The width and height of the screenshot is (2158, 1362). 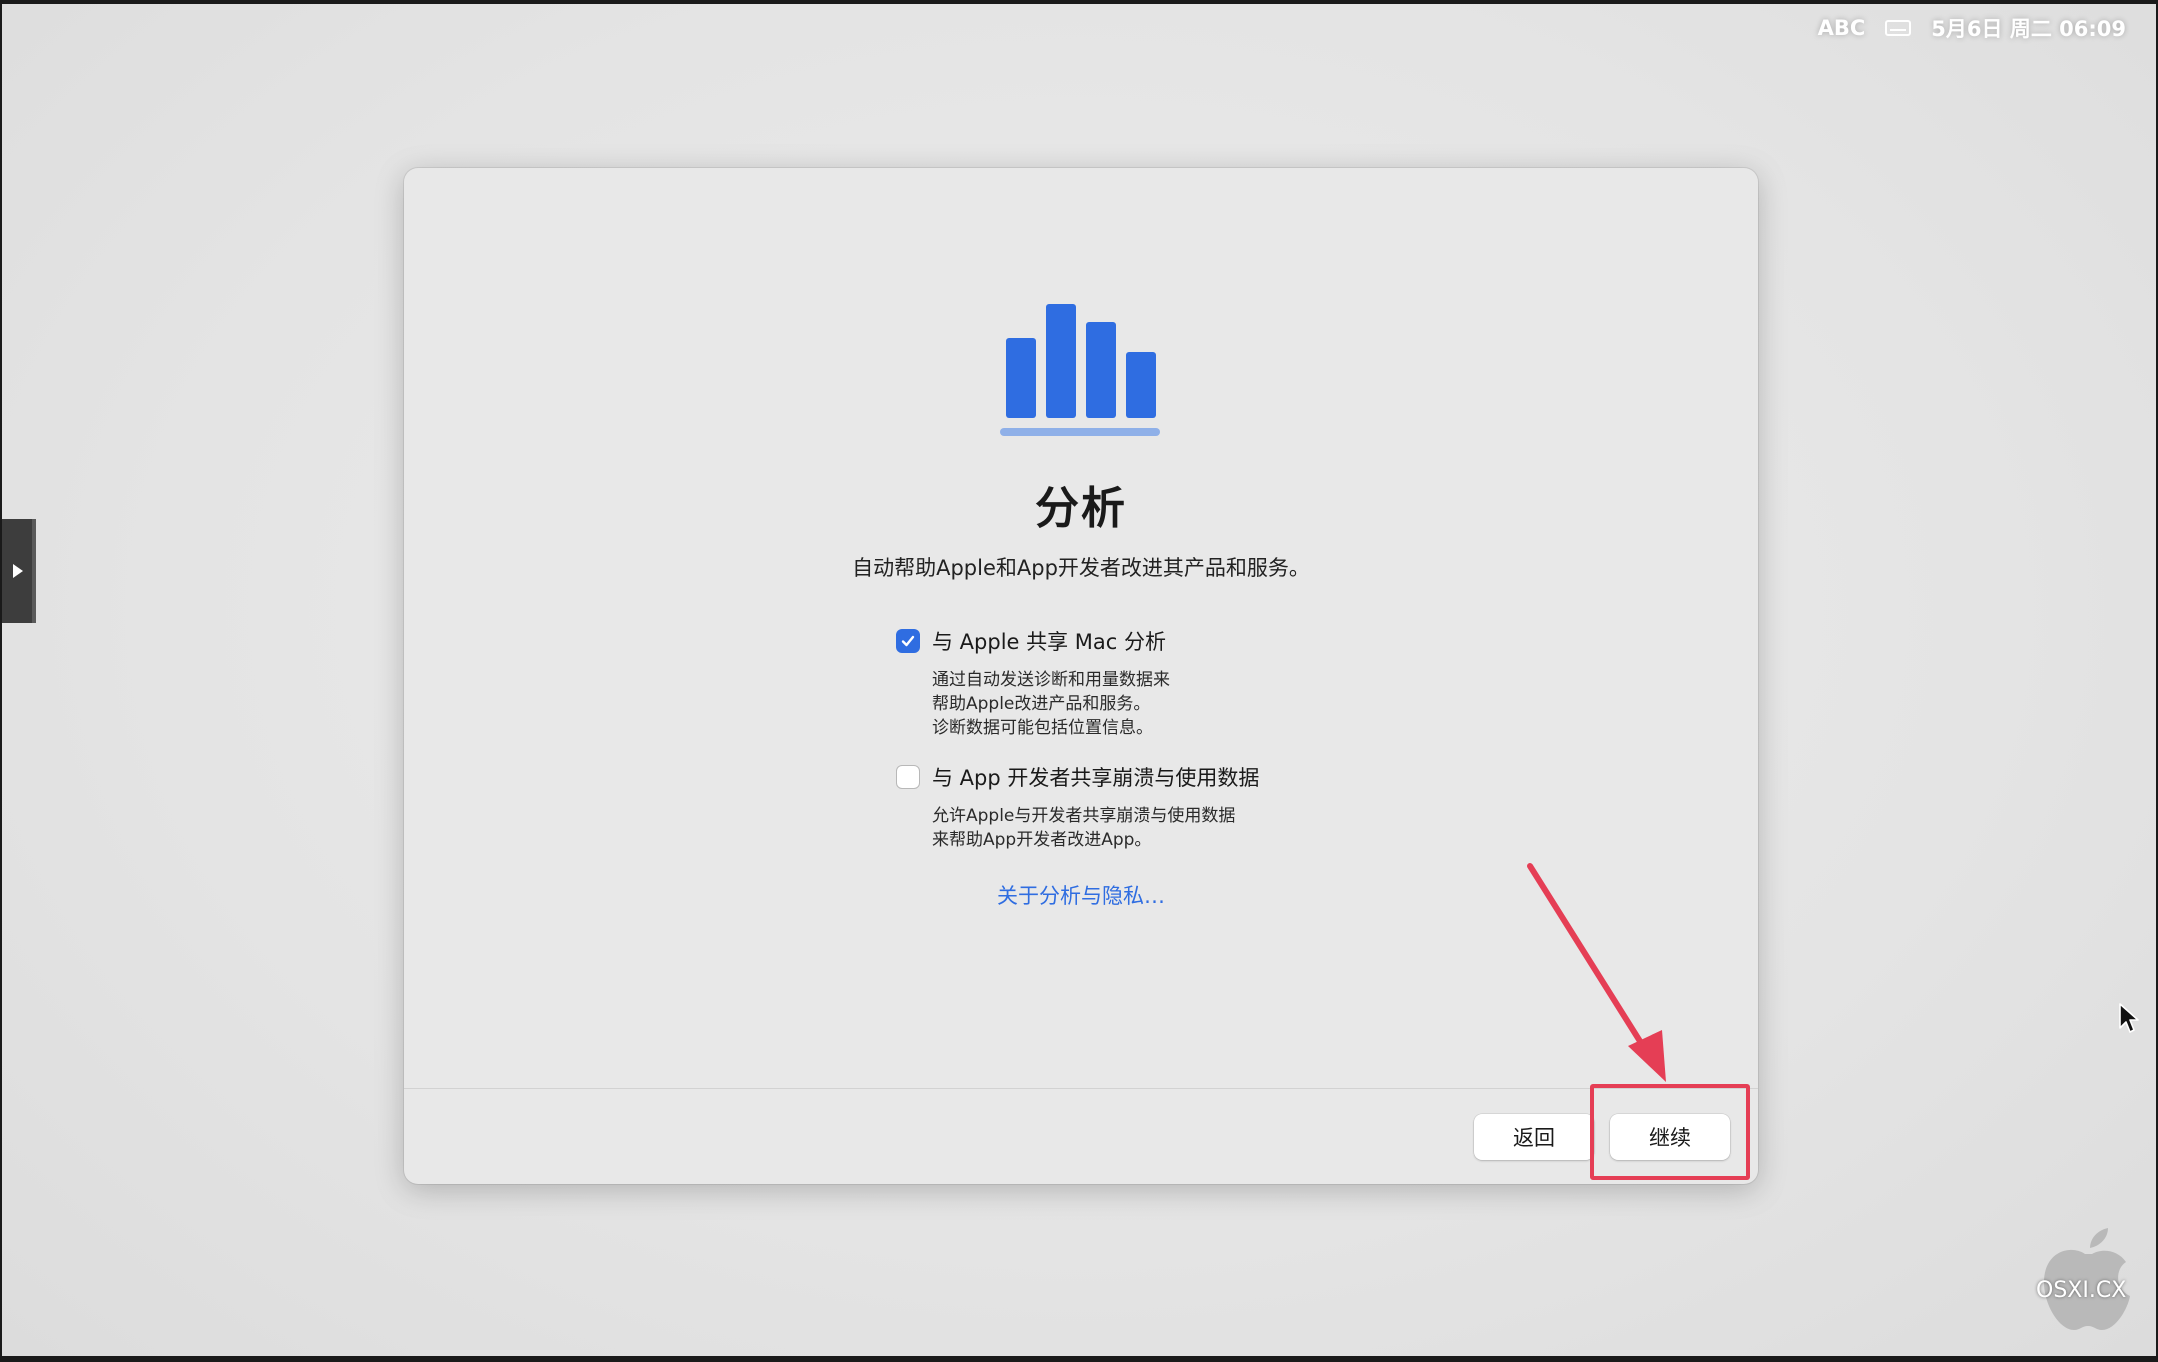 I want to click on share-mac-analytics-checkbox, so click(x=908, y=641).